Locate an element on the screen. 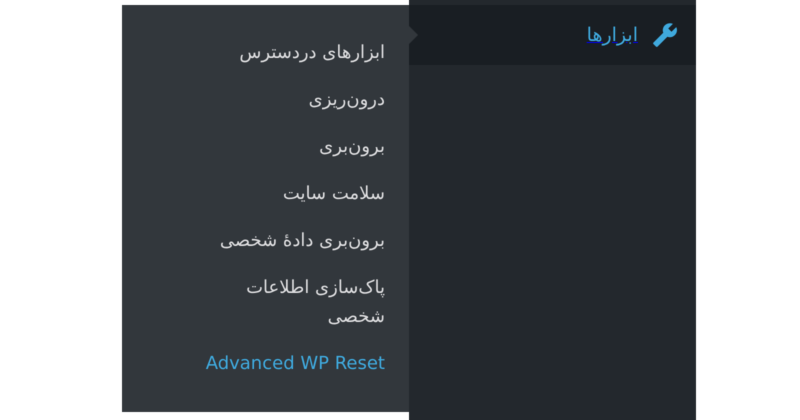 The width and height of the screenshot is (800, 420). submenu-item: برون‌بری is located at coordinates (285, 146).